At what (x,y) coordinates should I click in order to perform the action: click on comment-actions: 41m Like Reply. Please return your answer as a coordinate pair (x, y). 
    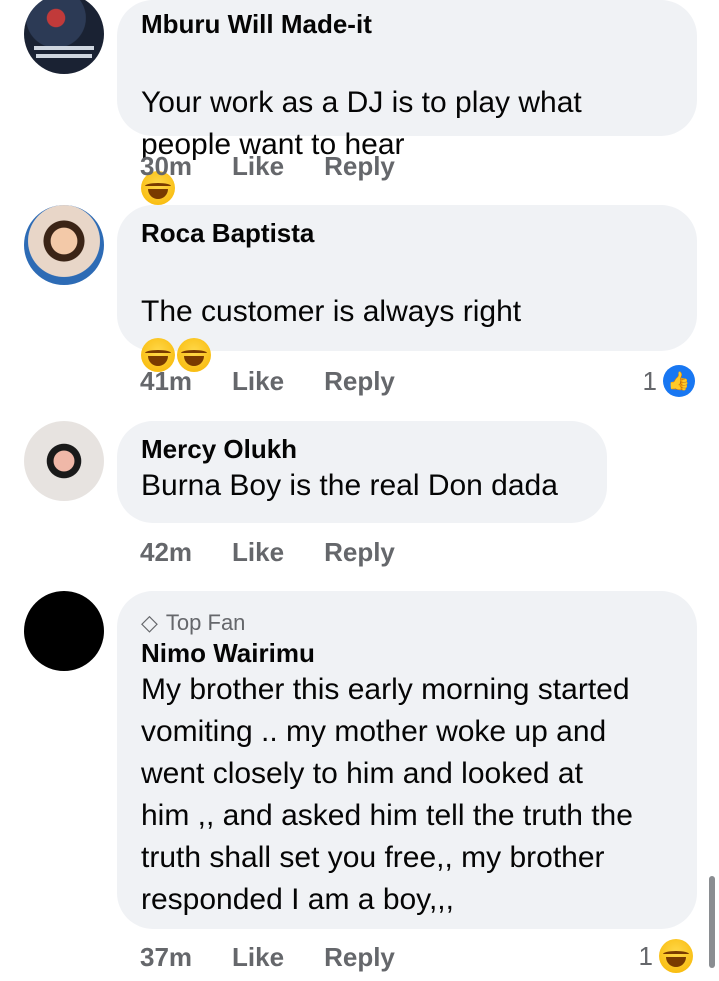
    Looking at the image, I should click on (267, 381).